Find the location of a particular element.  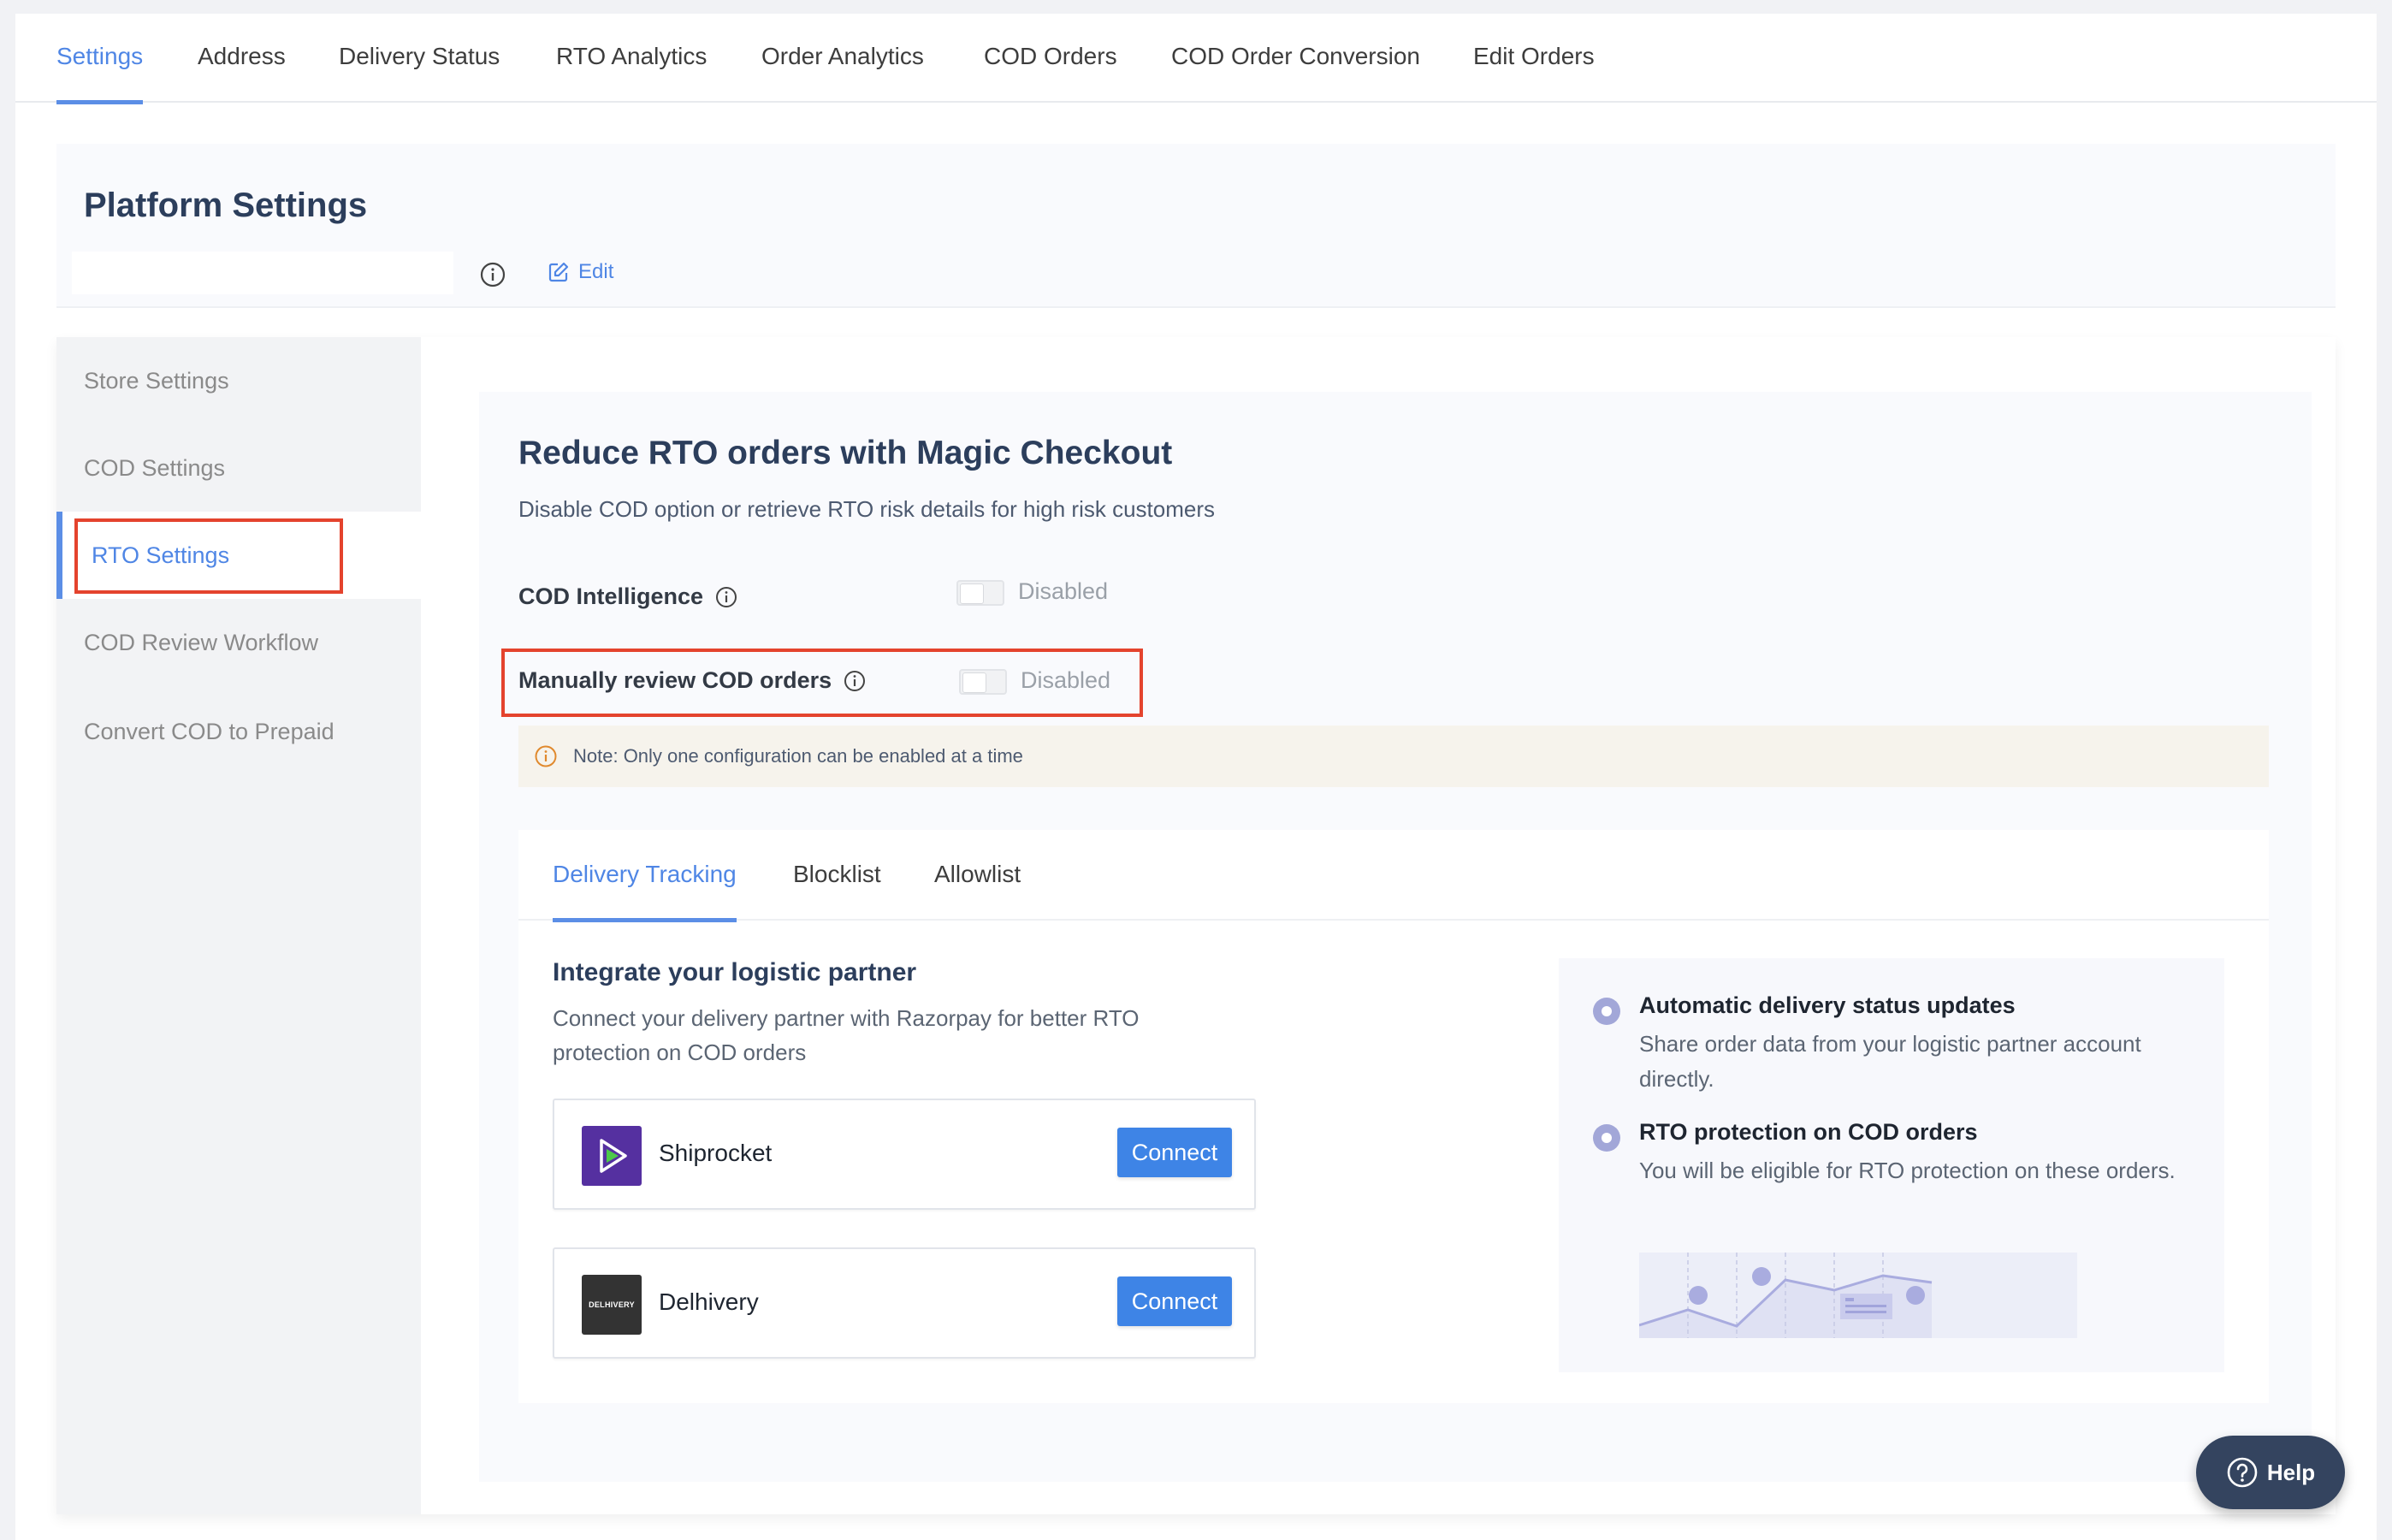

benefit-title: RTO protection on COD orders is located at coordinates (1808, 1132).